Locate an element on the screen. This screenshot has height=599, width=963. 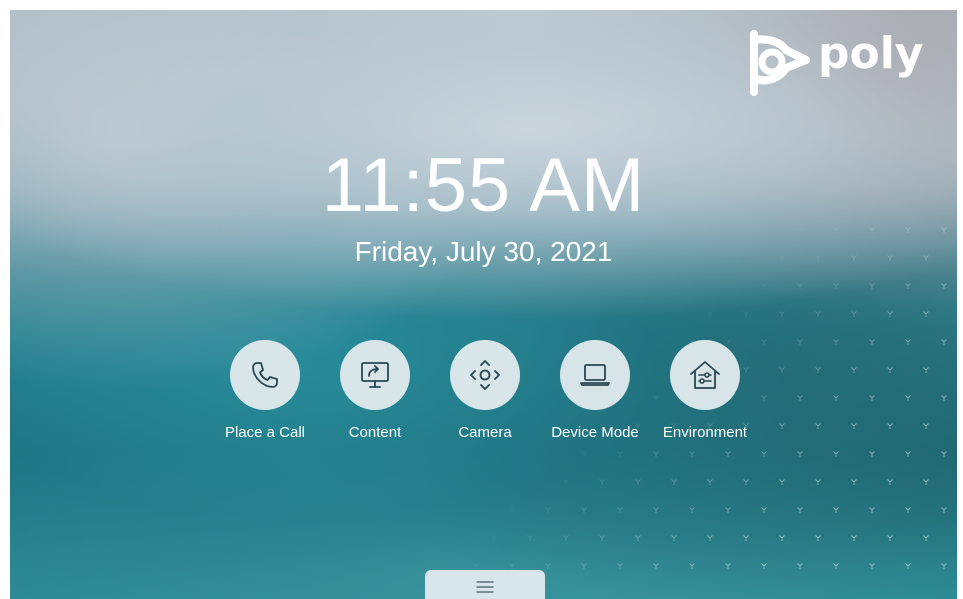
phone-icon is located at coordinates (265, 375).